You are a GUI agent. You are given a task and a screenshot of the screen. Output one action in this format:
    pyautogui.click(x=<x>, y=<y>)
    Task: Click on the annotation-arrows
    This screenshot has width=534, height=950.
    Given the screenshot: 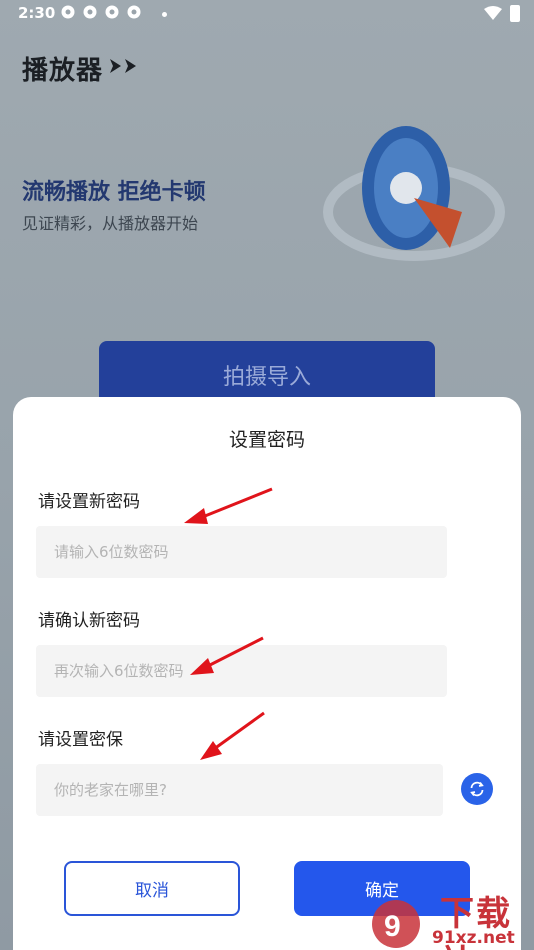 What is the action you would take?
    pyautogui.click(x=228, y=623)
    